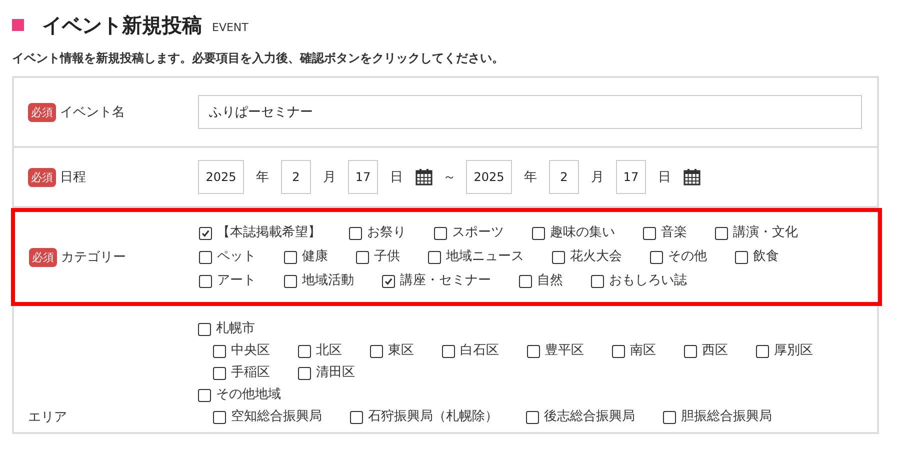 This screenshot has width=900, height=449. Describe the element at coordinates (315, 257) in the screenshot. I see `option-label: 健康` at that location.